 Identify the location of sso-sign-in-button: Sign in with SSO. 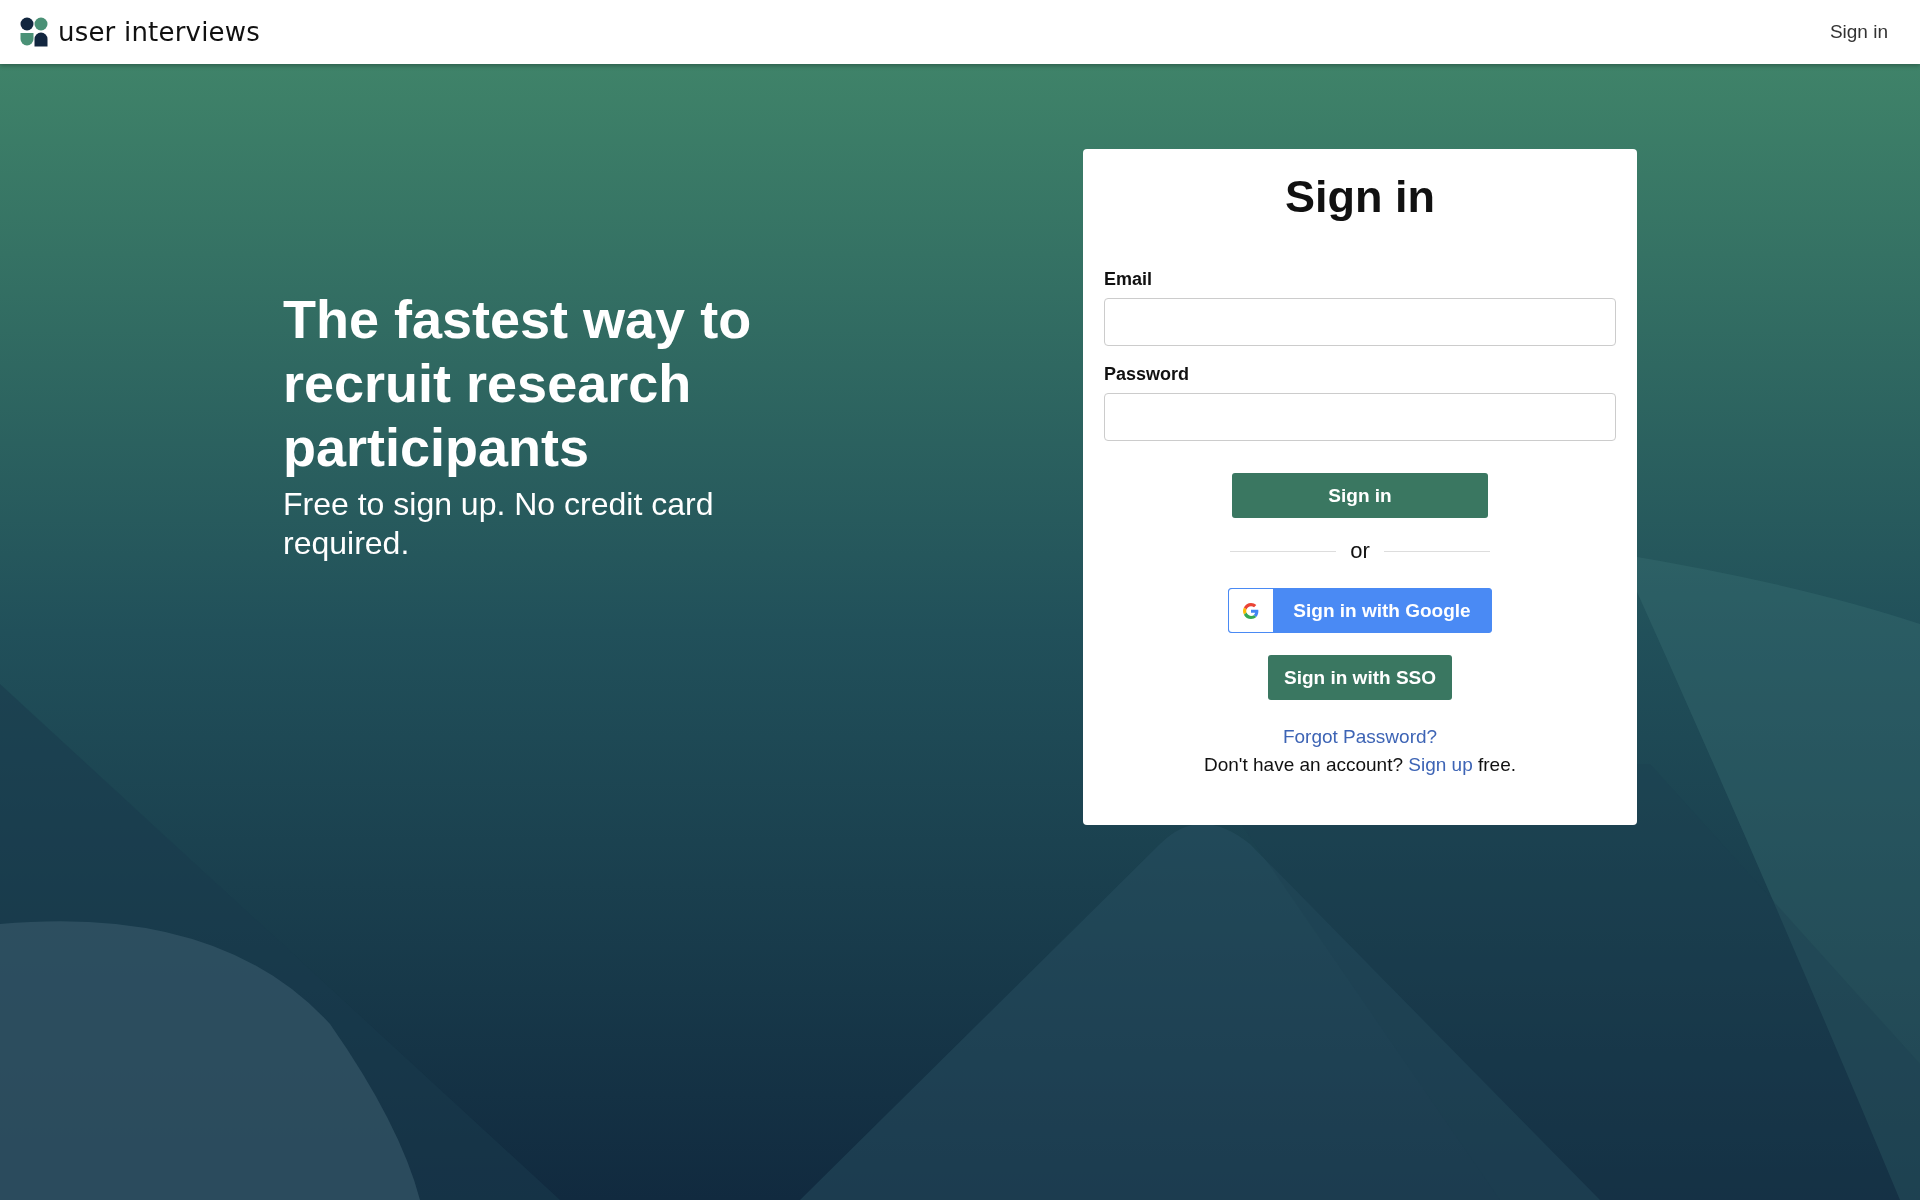
(1360, 677).